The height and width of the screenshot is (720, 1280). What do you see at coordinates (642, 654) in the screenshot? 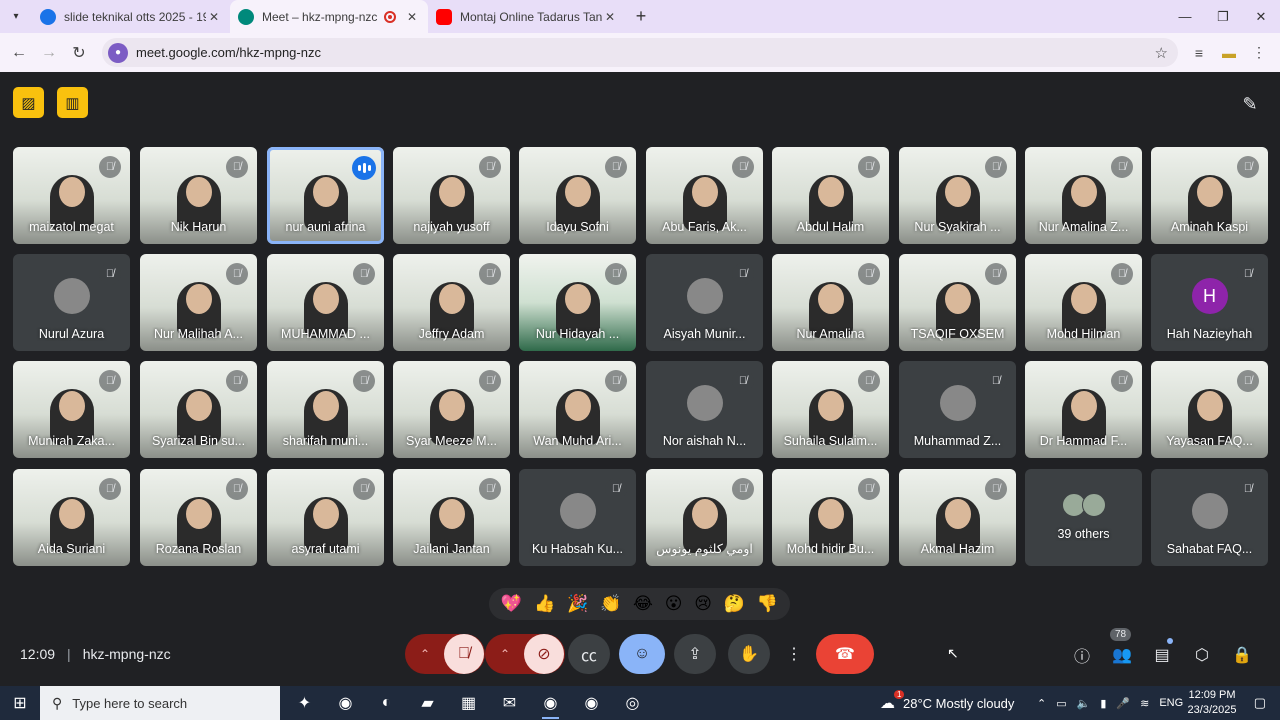
I see `reactions-button: ☺` at bounding box center [642, 654].